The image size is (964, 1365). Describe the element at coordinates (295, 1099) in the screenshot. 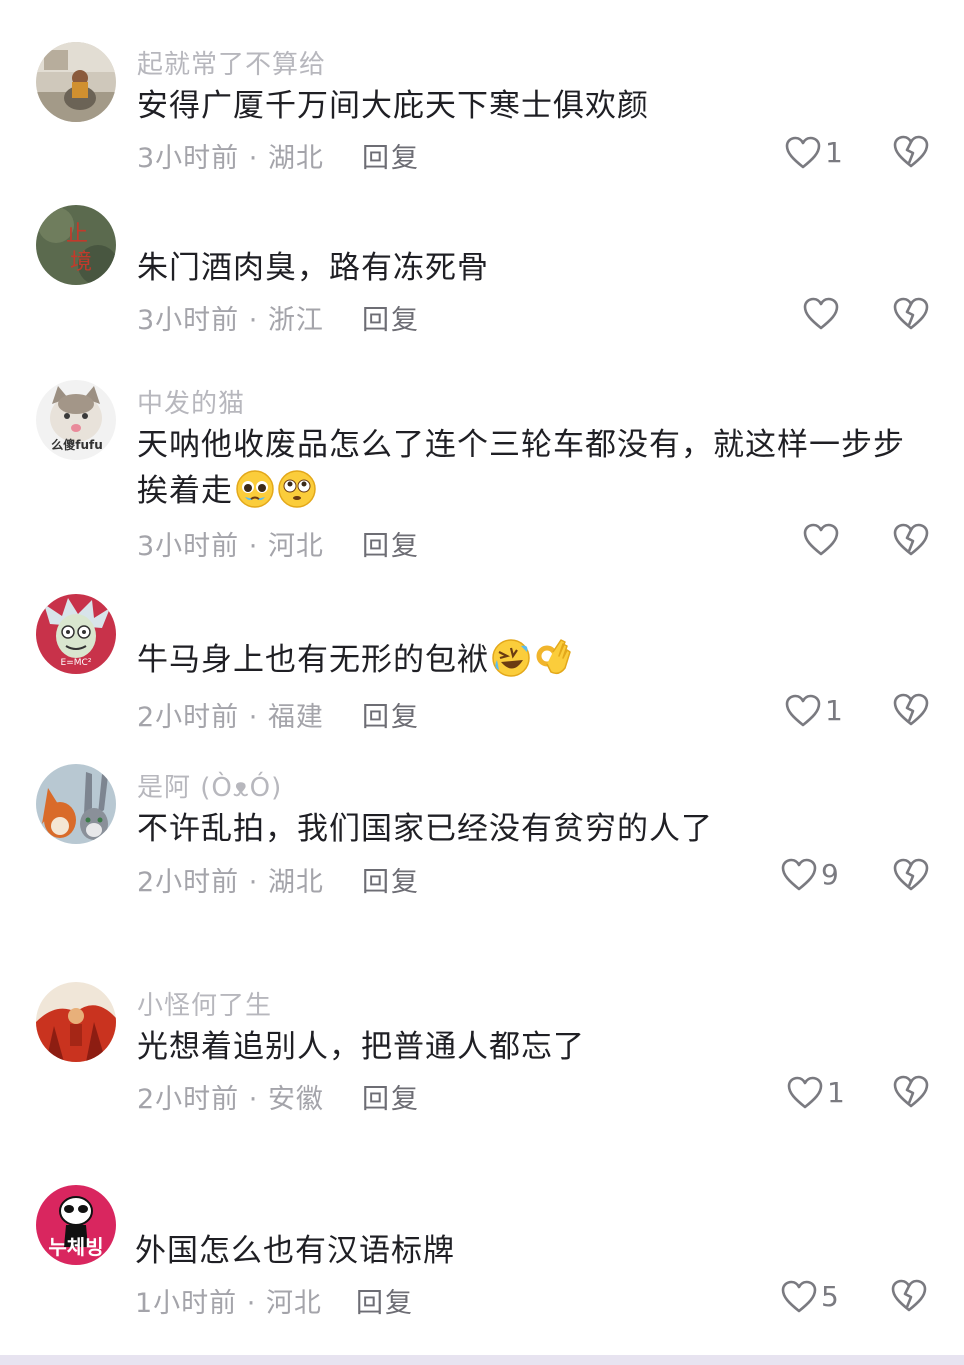

I see `comment-location: 安徽` at that location.